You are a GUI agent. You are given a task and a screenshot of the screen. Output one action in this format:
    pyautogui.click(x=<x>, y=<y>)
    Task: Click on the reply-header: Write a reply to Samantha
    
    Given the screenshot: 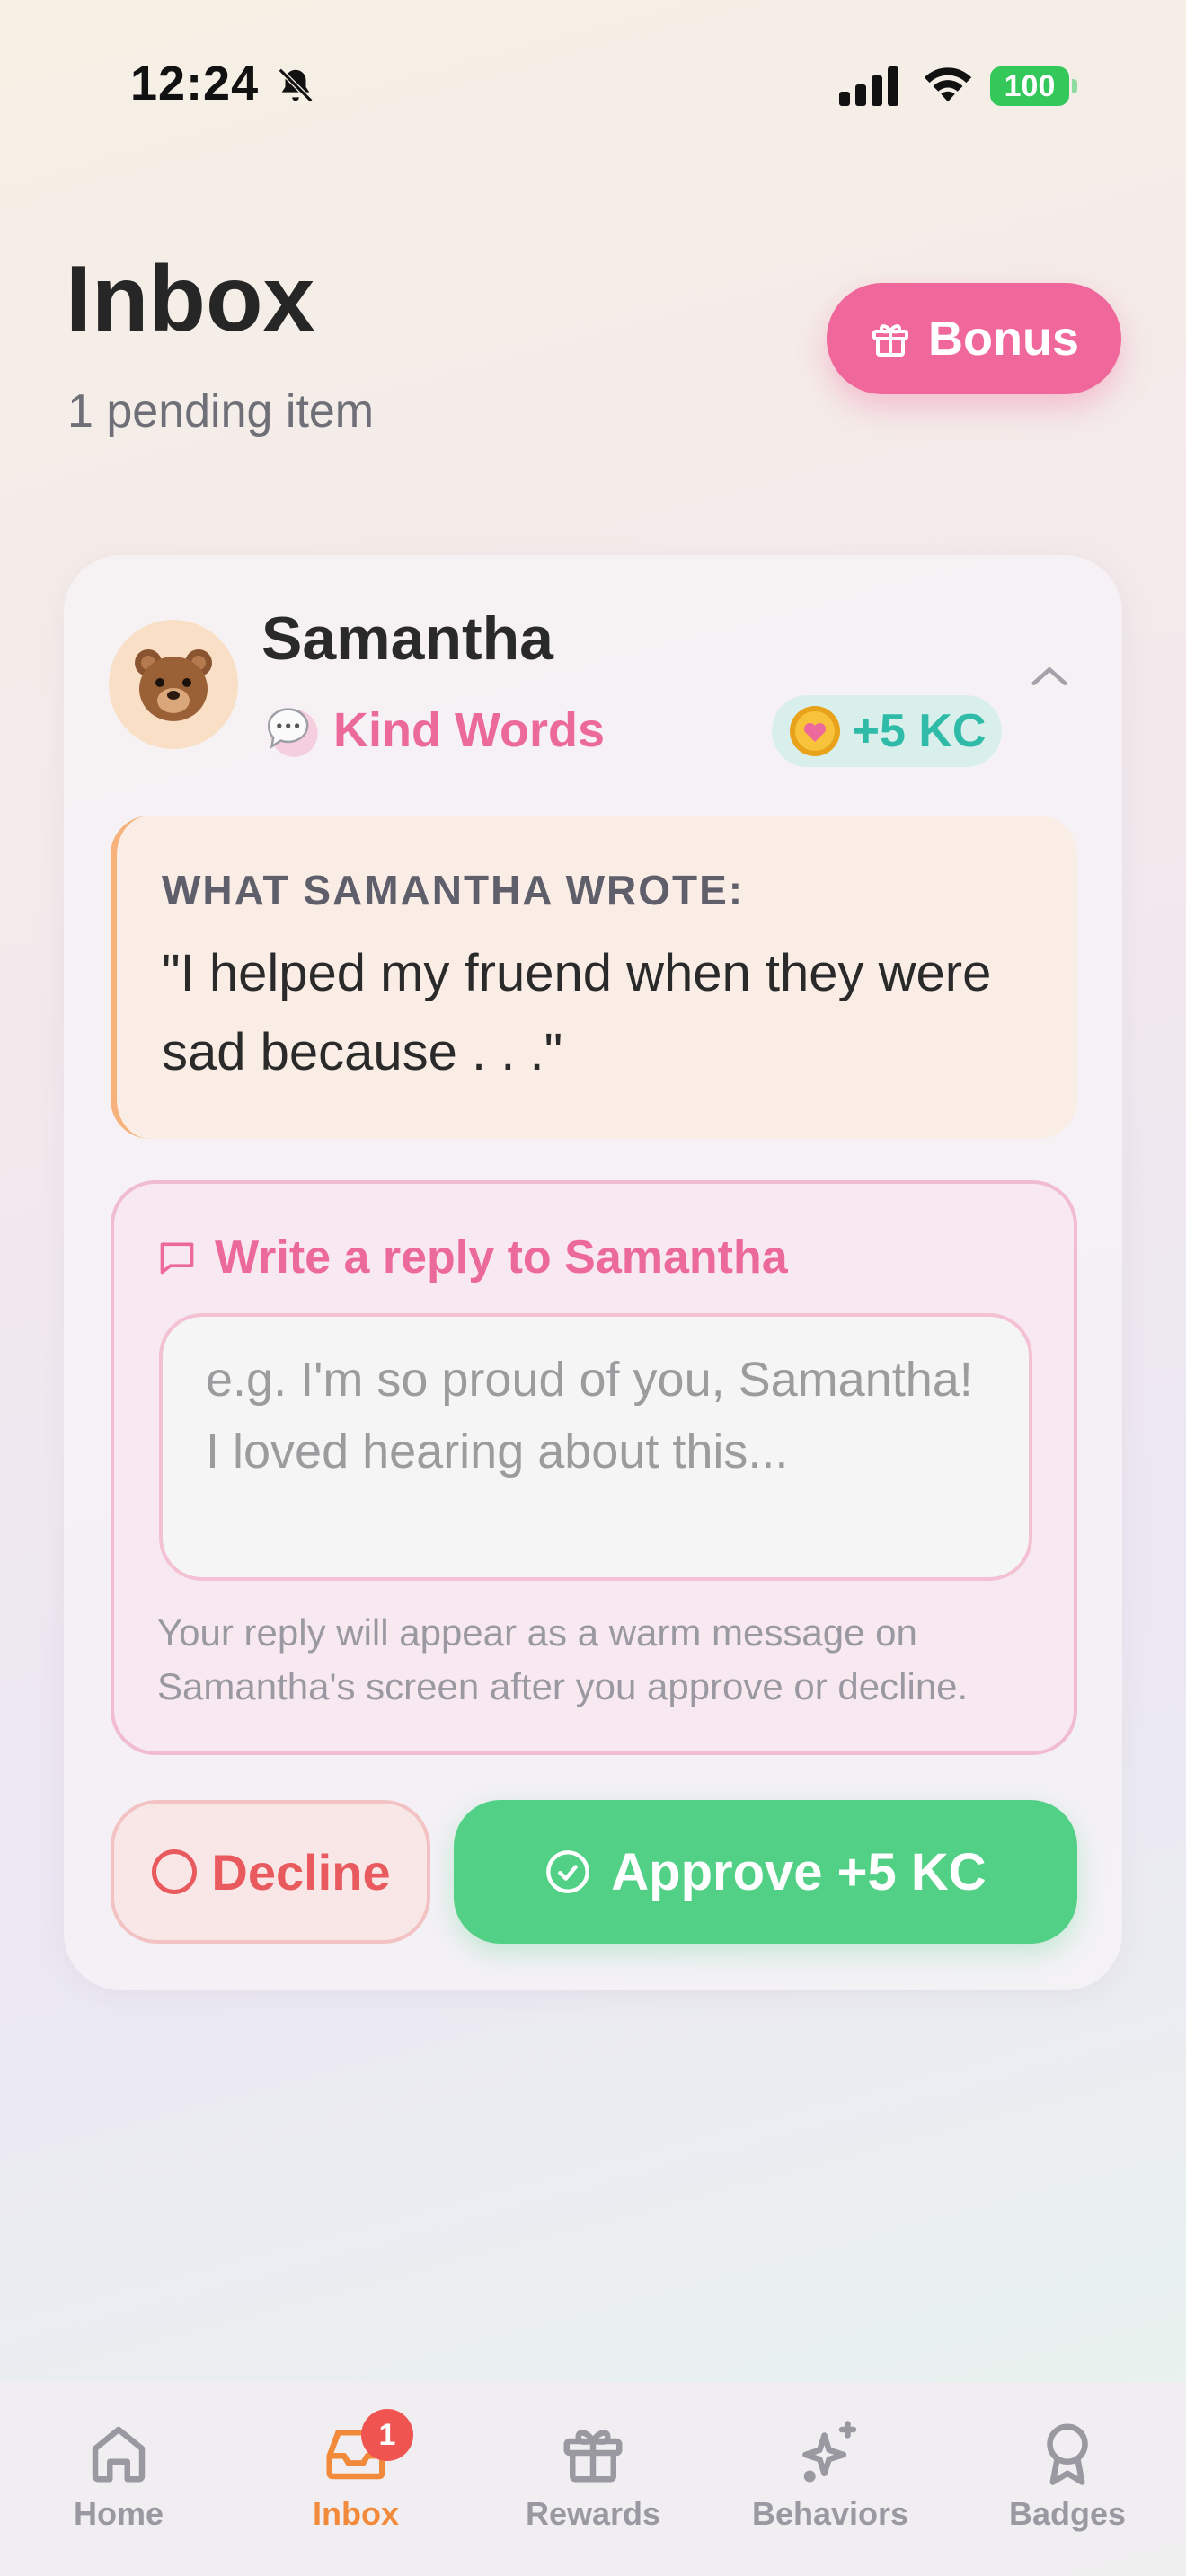 What is the action you would take?
    pyautogui.click(x=472, y=1257)
    